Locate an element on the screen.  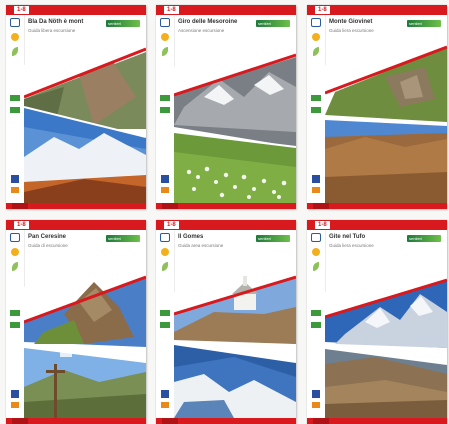
guide-subtitle: Guida area escursione is located at coordinates (201, 245).